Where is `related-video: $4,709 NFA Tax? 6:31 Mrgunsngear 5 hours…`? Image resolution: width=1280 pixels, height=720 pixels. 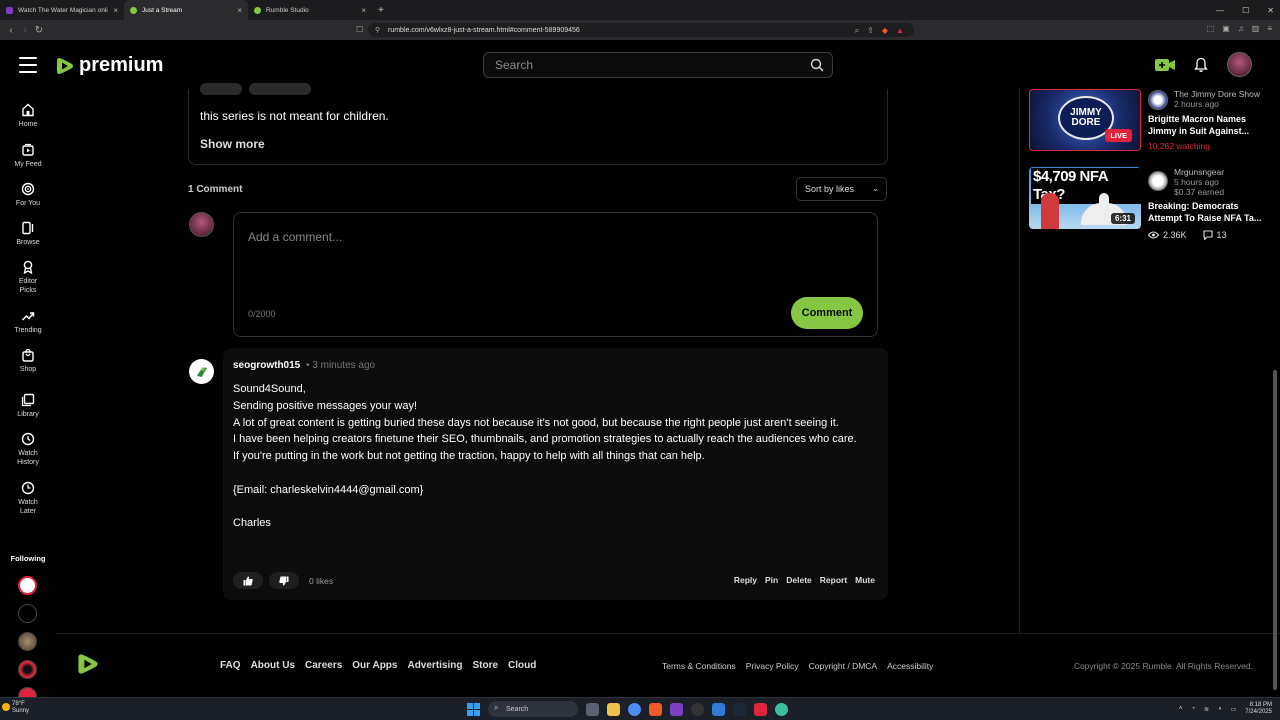 related-video: $4,709 NFA Tax? 6:31 Mrgunsngear 5 hours… is located at coordinates (1149, 203).